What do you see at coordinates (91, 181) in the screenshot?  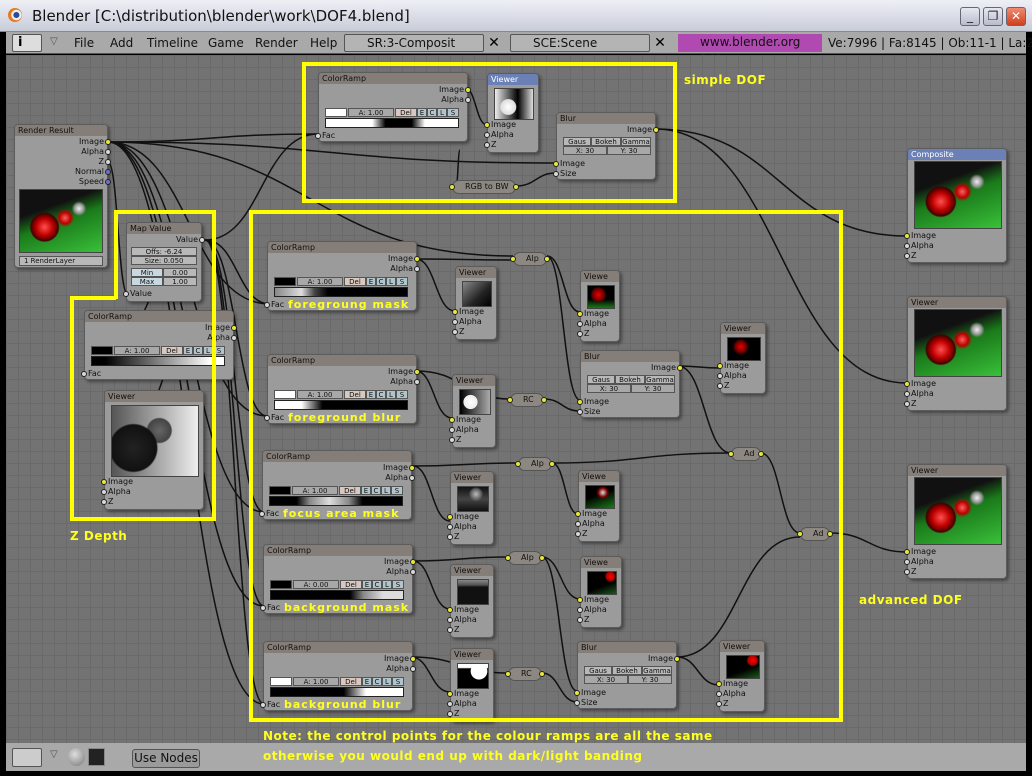 I see `socket-label: Speed` at bounding box center [91, 181].